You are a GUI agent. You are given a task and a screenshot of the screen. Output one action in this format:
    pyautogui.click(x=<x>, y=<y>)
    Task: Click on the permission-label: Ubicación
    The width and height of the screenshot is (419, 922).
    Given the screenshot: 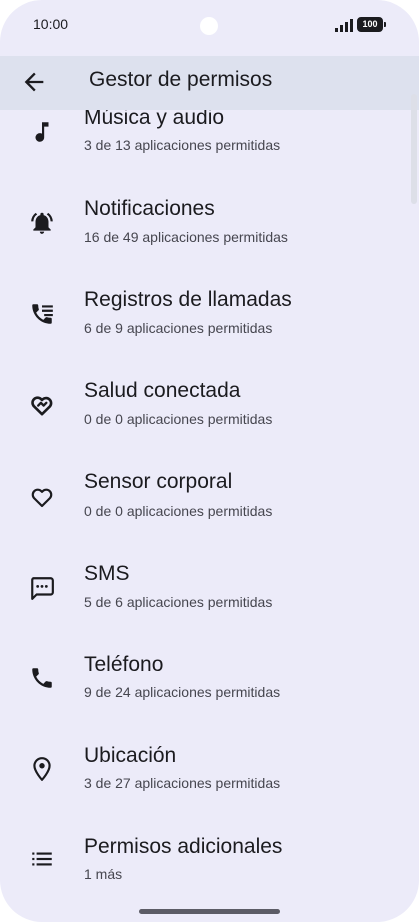 What is the action you would take?
    pyautogui.click(x=130, y=755)
    